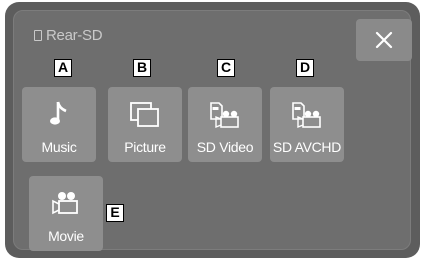 Image resolution: width=425 pixels, height=261 pixels. What do you see at coordinates (59, 147) in the screenshot?
I see `music-label: Music` at bounding box center [59, 147].